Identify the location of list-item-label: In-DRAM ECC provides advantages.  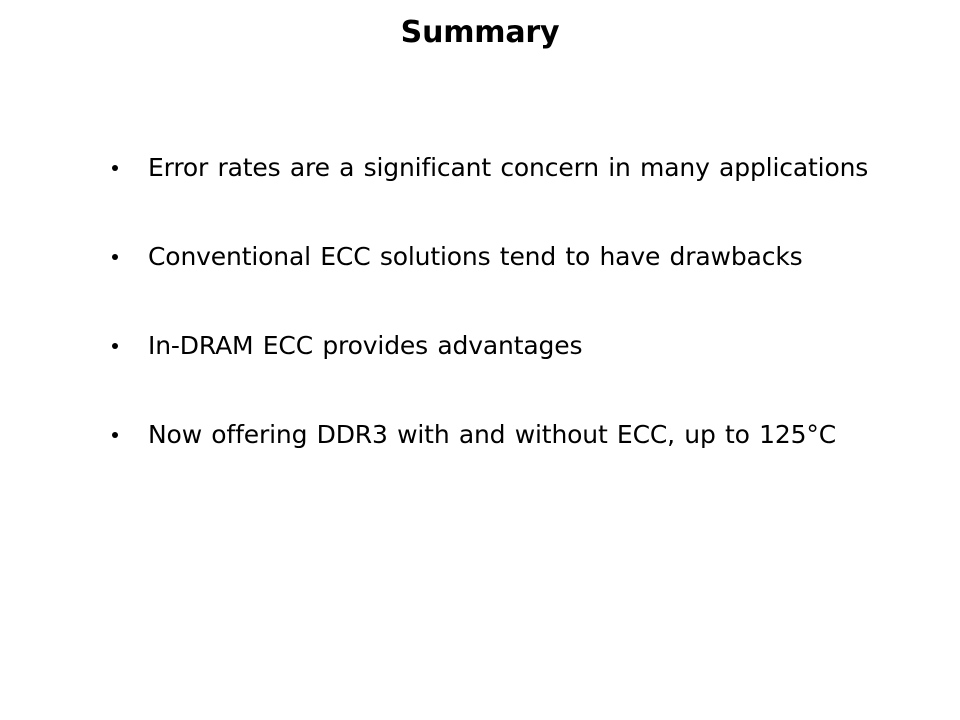
(365, 345).